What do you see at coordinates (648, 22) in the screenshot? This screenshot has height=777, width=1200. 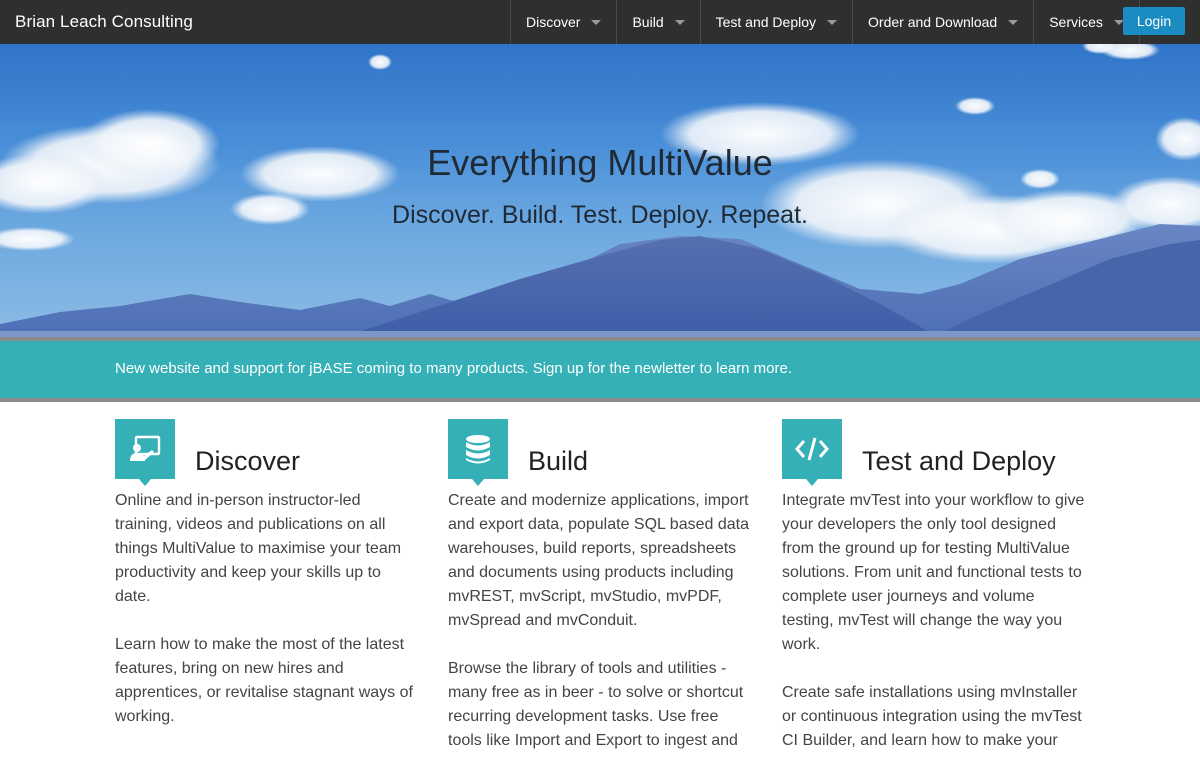 I see `nav-item-label: Build` at bounding box center [648, 22].